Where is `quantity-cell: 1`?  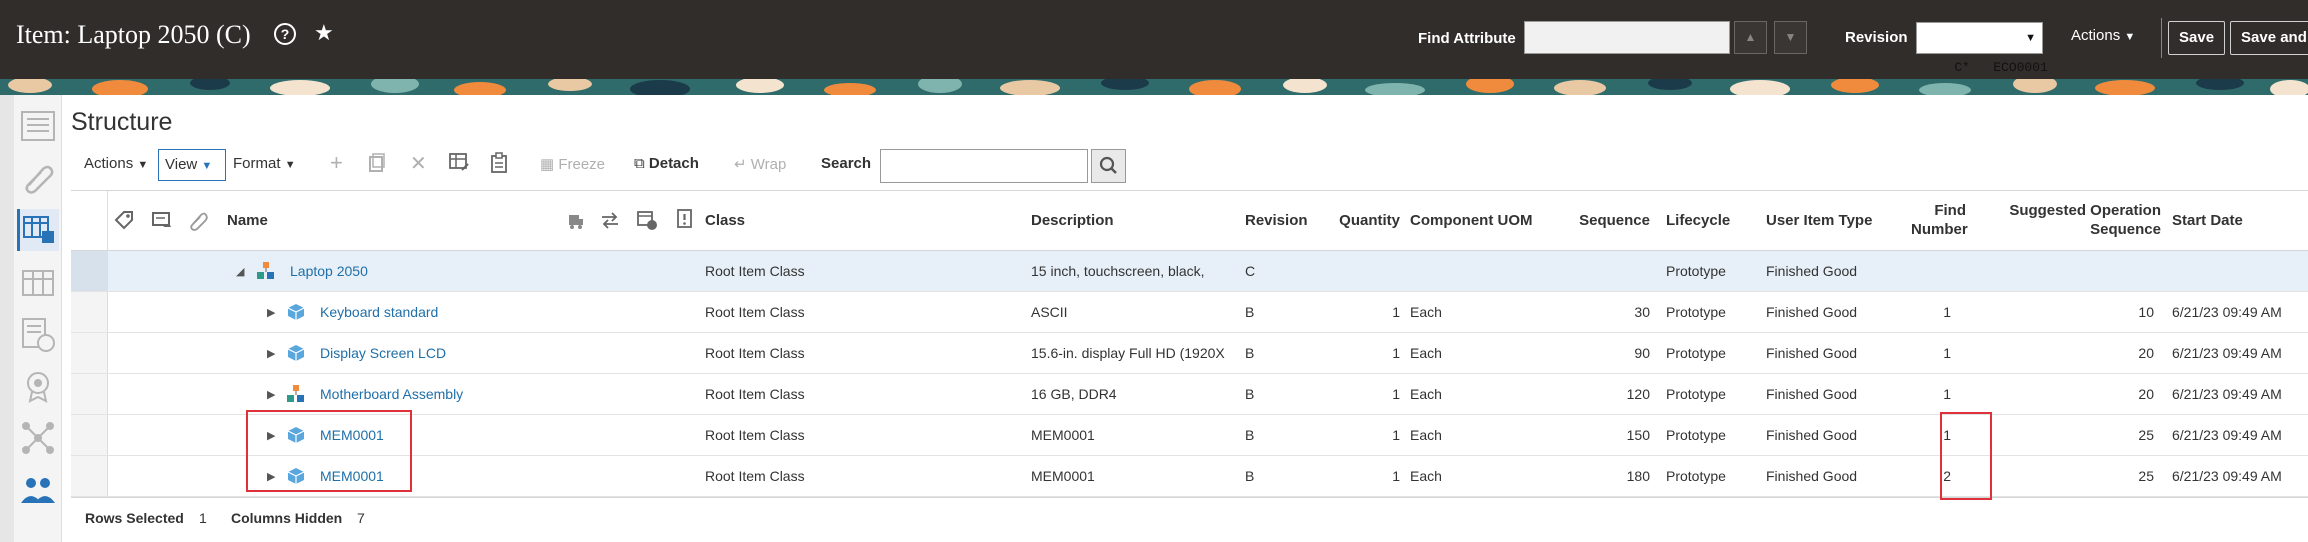
quantity-cell: 1 is located at coordinates (1396, 476).